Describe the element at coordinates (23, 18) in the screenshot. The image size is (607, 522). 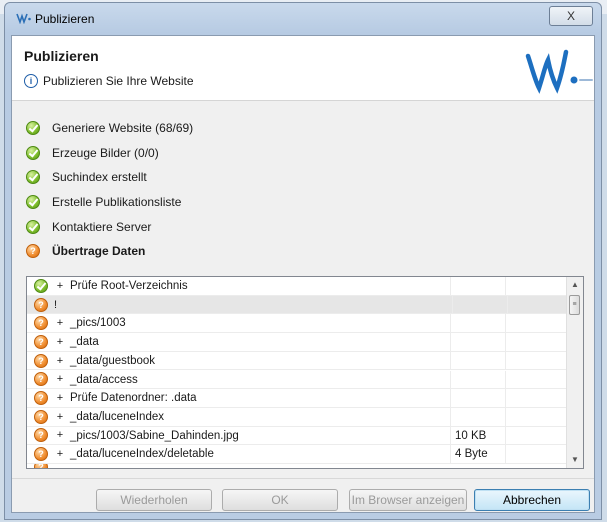
I see `app-logo-icon` at that location.